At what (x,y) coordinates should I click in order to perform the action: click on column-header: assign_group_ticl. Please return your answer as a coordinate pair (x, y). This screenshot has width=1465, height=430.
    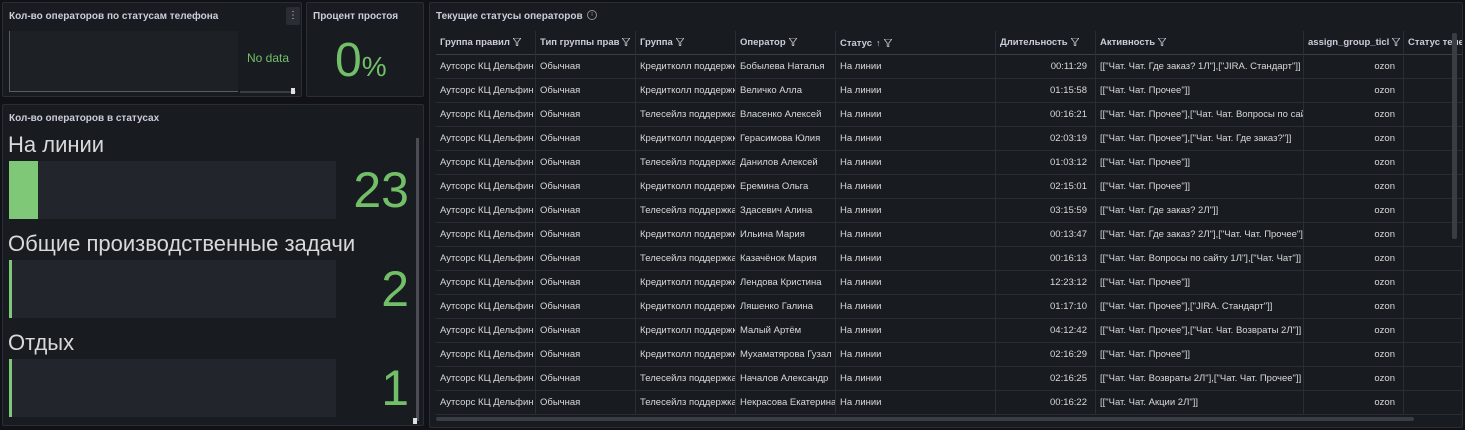
    Looking at the image, I should click on (1354, 43).